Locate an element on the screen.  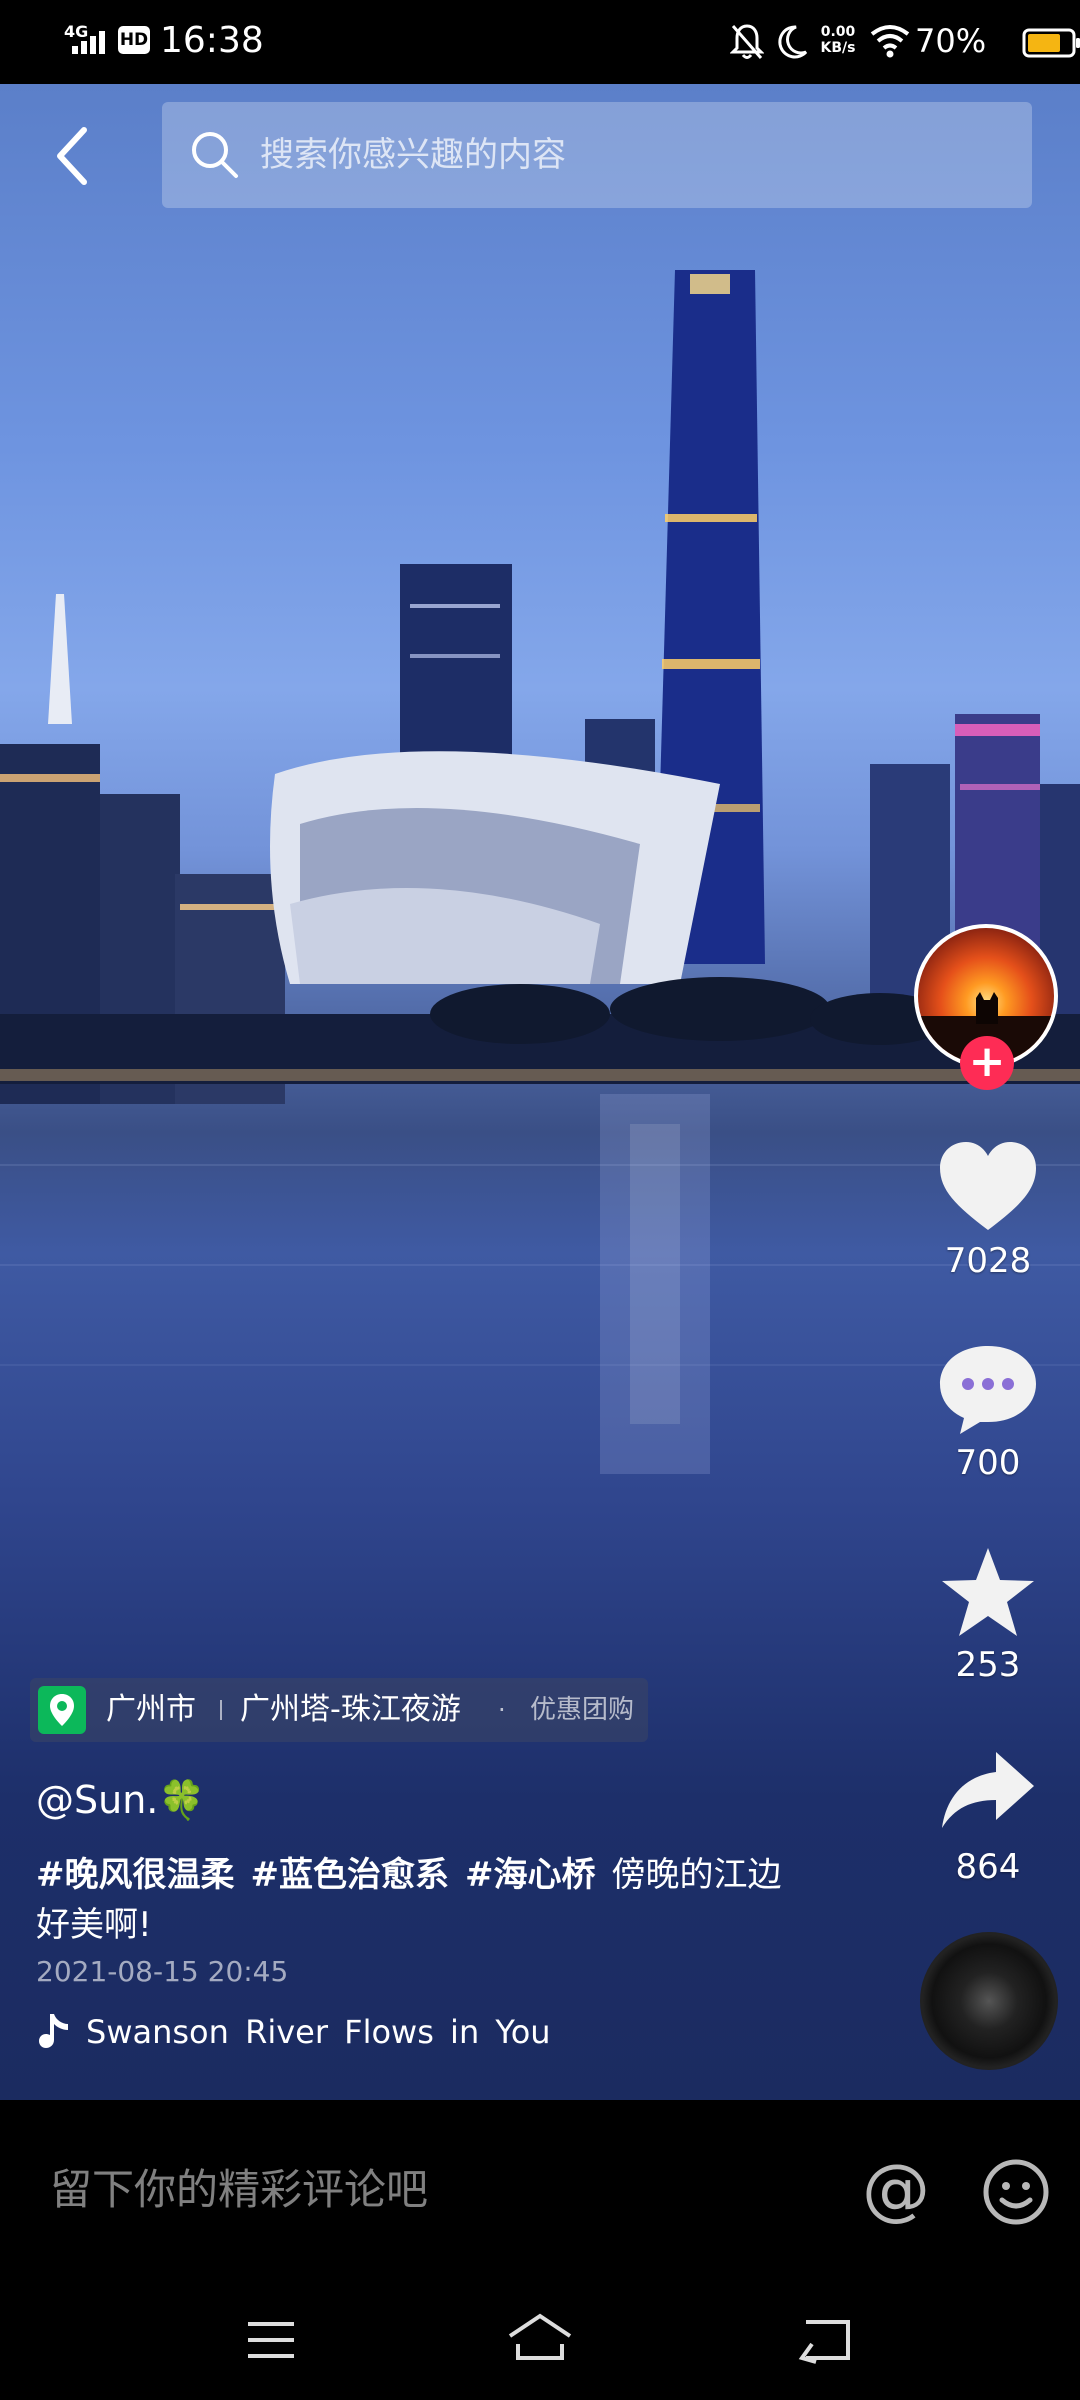
search-icon is located at coordinates (215, 155).